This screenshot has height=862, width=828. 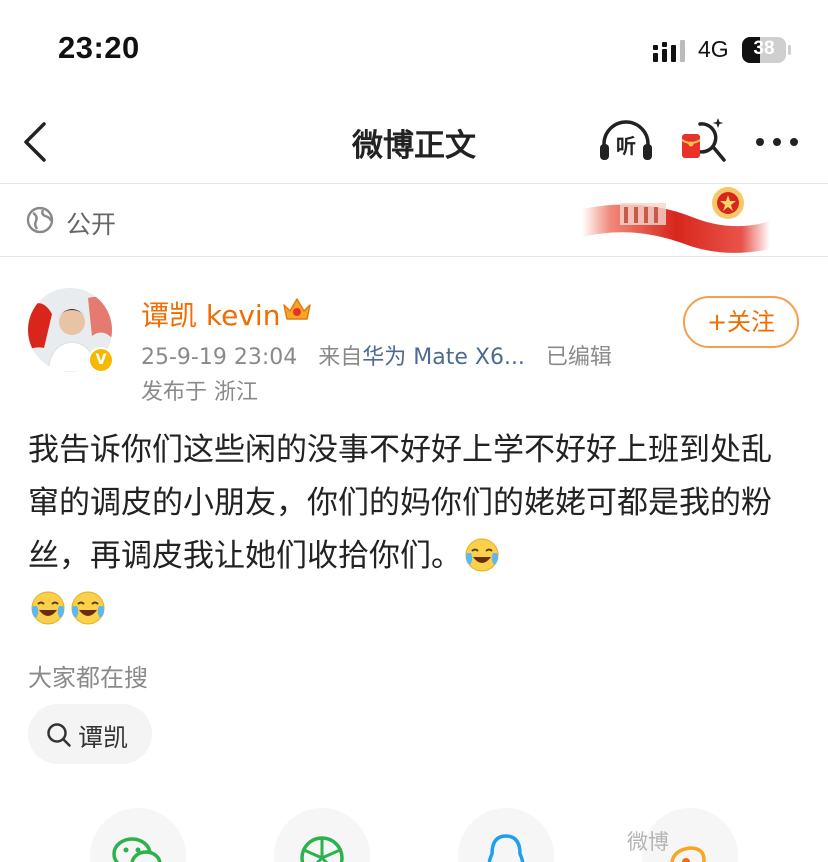 What do you see at coordinates (648, 842) in the screenshot?
I see `watermark: 微博` at bounding box center [648, 842].